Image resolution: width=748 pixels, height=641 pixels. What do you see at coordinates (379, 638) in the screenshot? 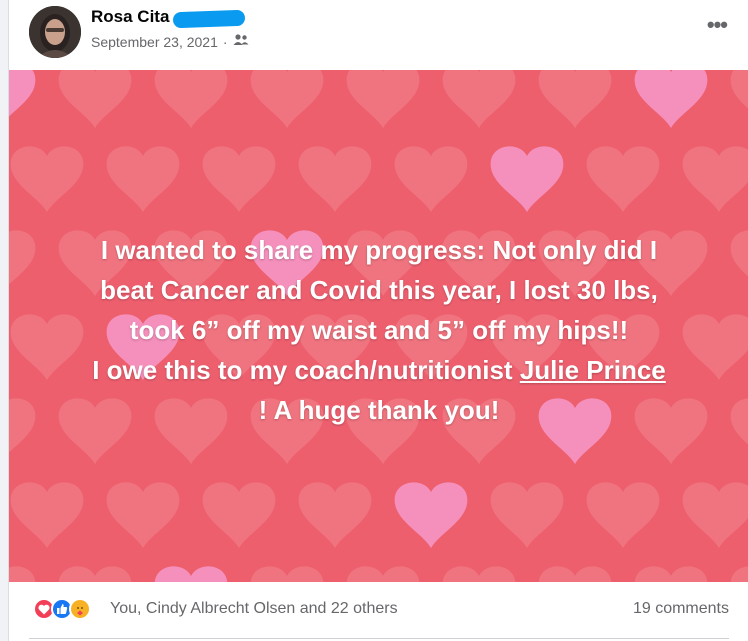
I see `footer-divider` at bounding box center [379, 638].